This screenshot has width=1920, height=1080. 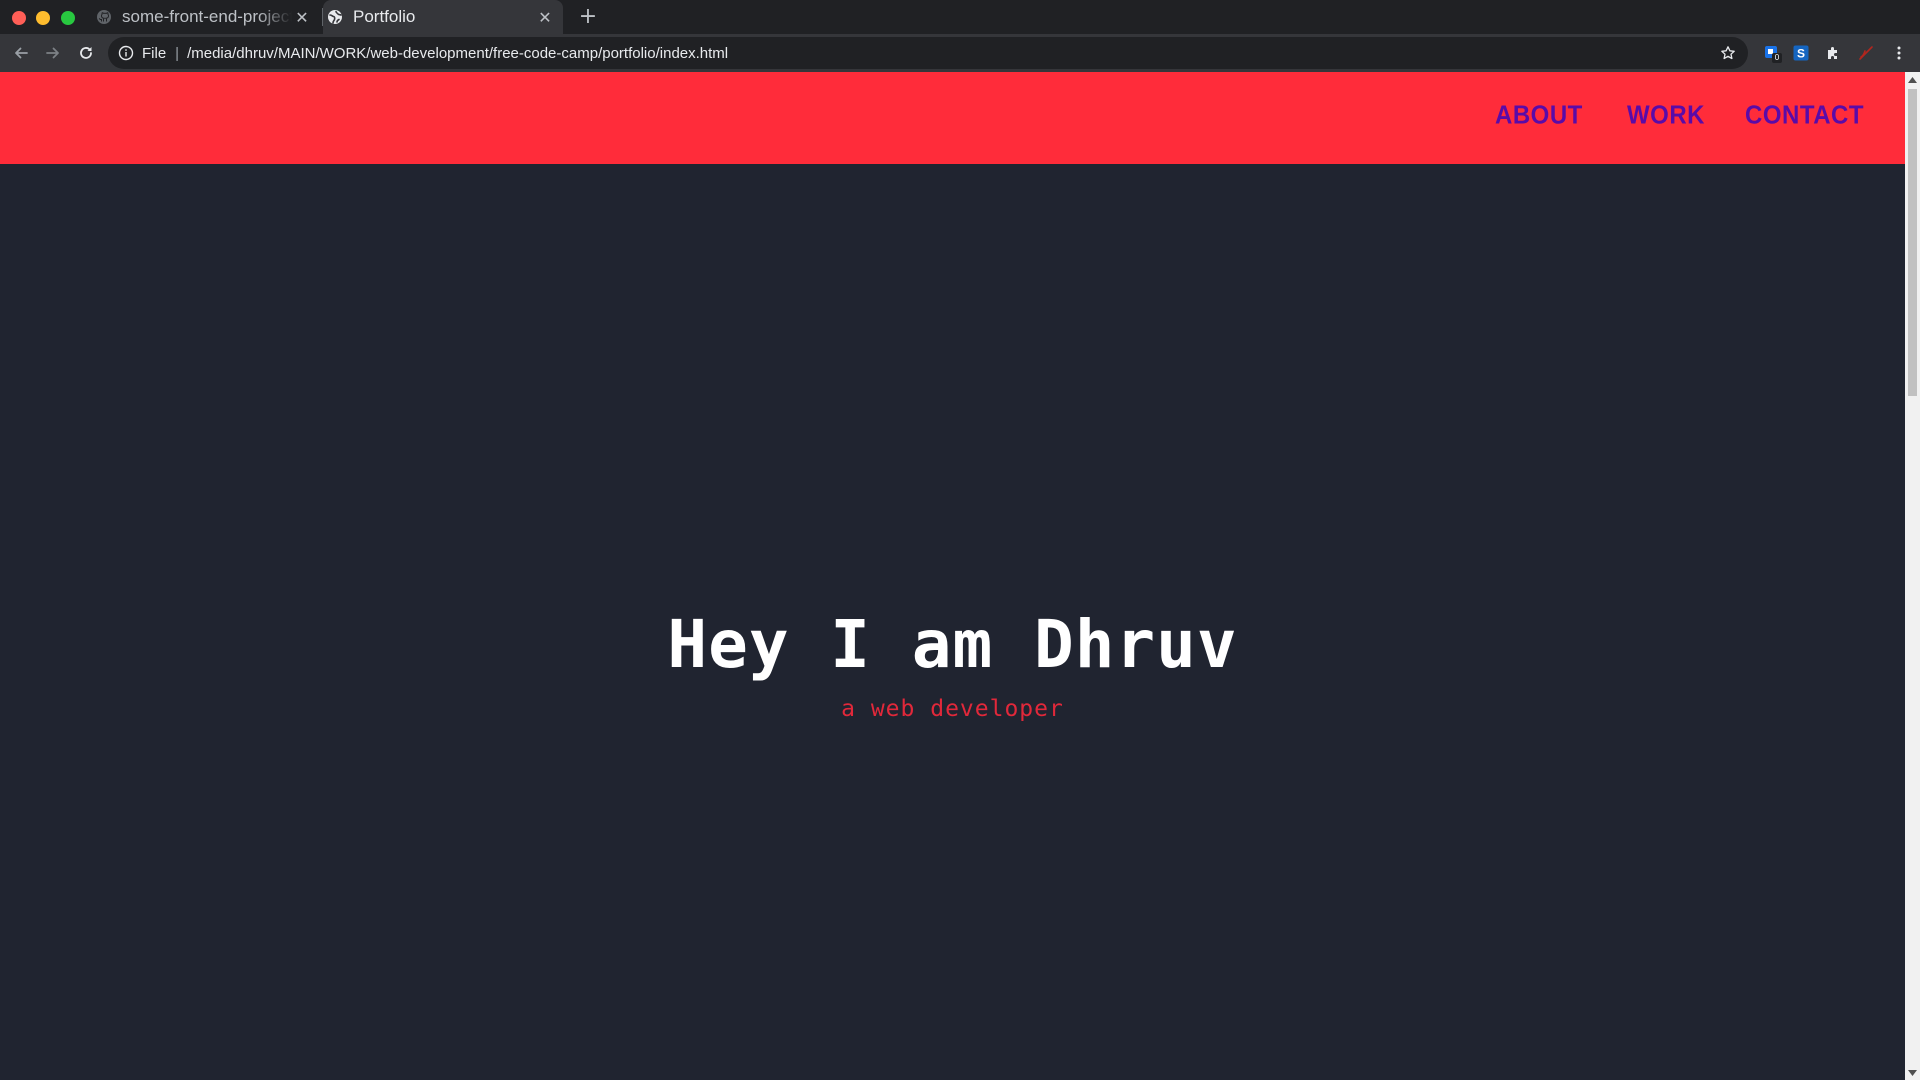 I want to click on browser-tab-portfolio: Portfolio ✕, so click(x=443, y=17).